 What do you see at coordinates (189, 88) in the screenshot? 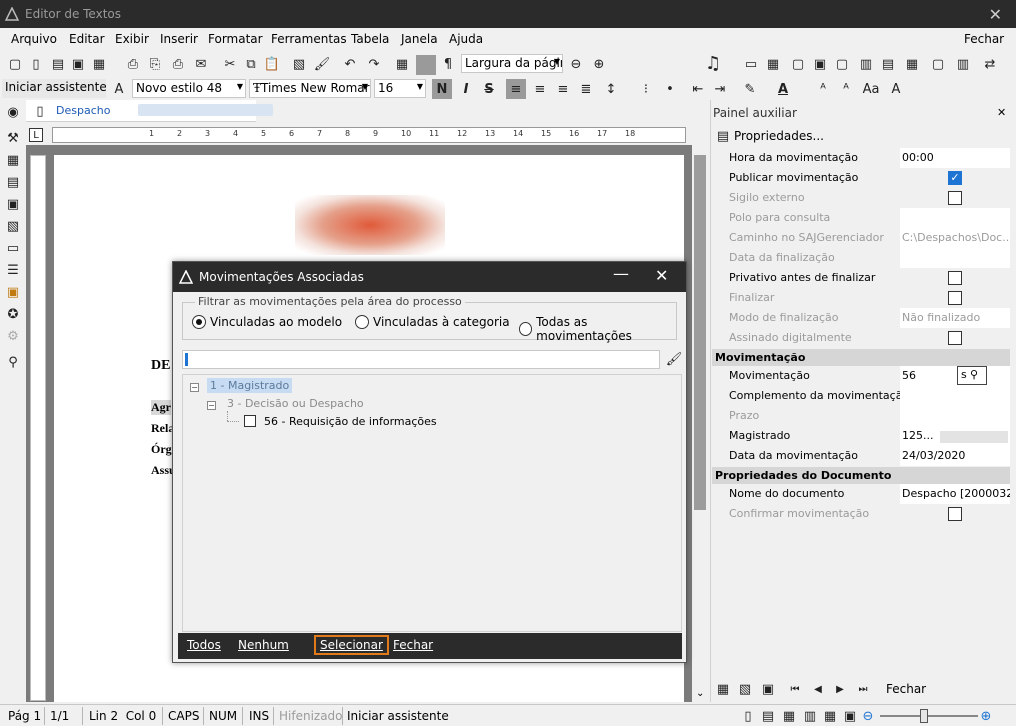
I see `style-select: Novo estilo 48 ▼` at bounding box center [189, 88].